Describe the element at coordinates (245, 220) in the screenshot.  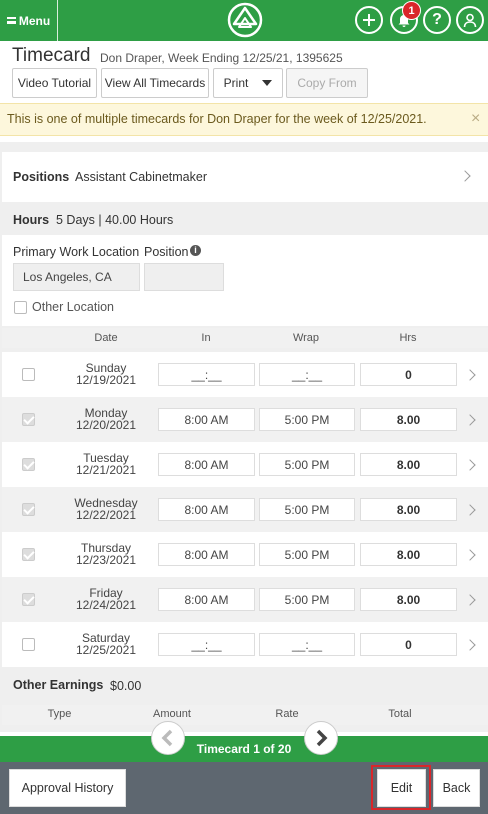
I see `hours-header: Hours 5 Days | 40.00 Hours` at that location.